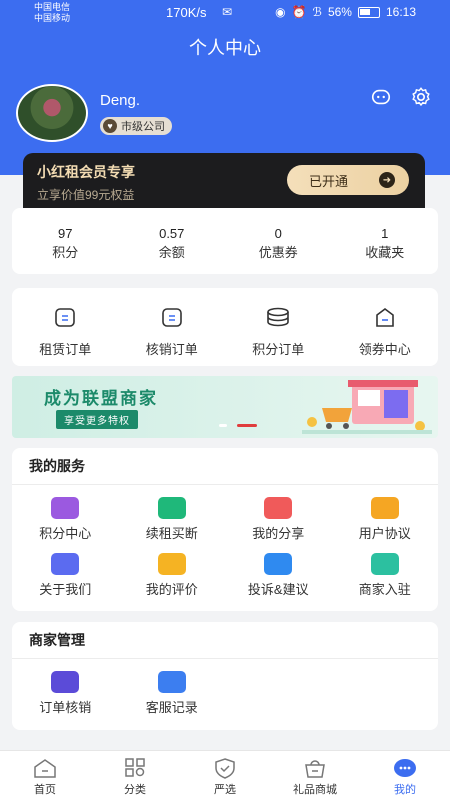  What do you see at coordinates (52, 113) in the screenshot?
I see `avatar` at bounding box center [52, 113].